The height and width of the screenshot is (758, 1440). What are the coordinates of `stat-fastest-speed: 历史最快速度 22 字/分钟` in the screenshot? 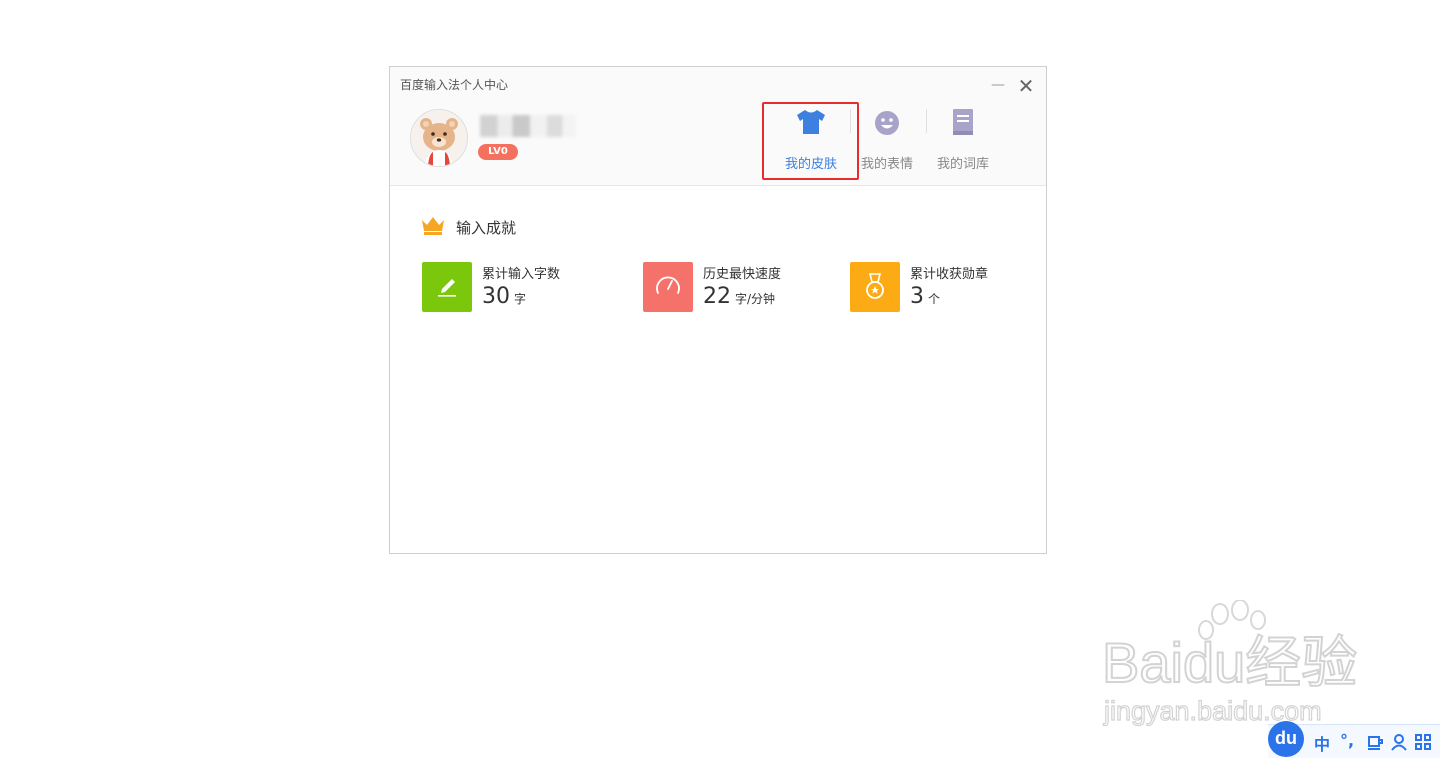 It's located at (753, 288).